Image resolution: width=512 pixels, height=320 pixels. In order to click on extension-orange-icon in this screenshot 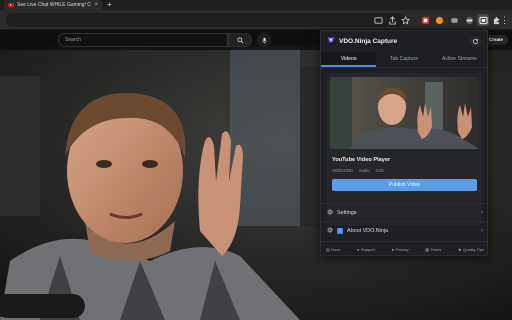, I will do `click(439, 20)`.